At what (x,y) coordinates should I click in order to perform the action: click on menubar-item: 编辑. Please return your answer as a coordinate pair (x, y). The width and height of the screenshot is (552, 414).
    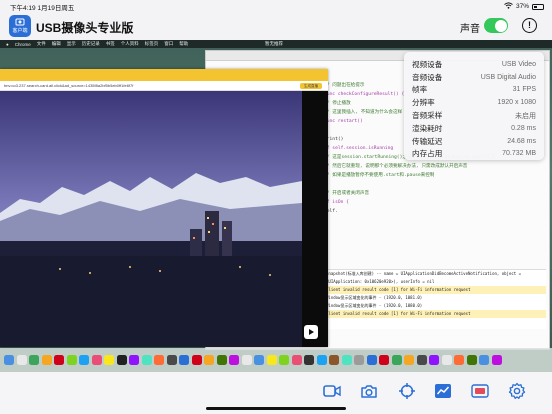
    Looking at the image, I should click on (56, 43).